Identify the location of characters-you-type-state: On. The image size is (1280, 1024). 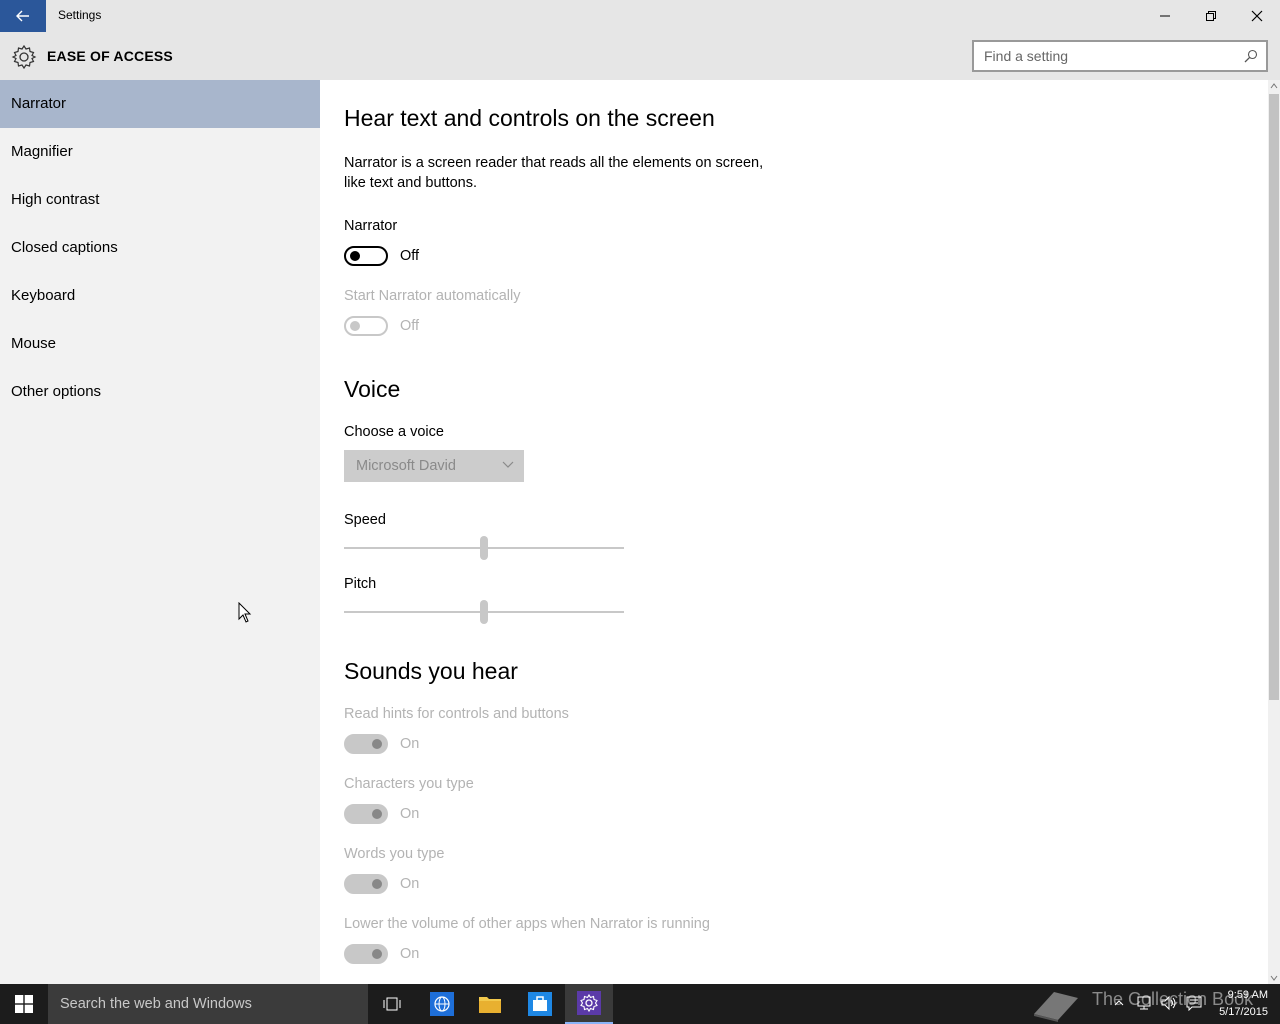
(410, 814).